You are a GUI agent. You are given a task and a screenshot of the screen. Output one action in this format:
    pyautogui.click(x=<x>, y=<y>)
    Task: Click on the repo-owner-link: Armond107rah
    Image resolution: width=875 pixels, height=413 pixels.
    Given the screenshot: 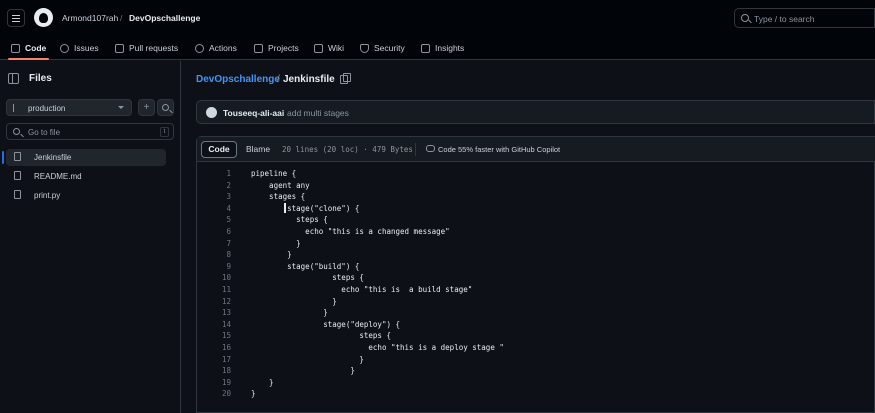 What is the action you would take?
    pyautogui.click(x=90, y=18)
    